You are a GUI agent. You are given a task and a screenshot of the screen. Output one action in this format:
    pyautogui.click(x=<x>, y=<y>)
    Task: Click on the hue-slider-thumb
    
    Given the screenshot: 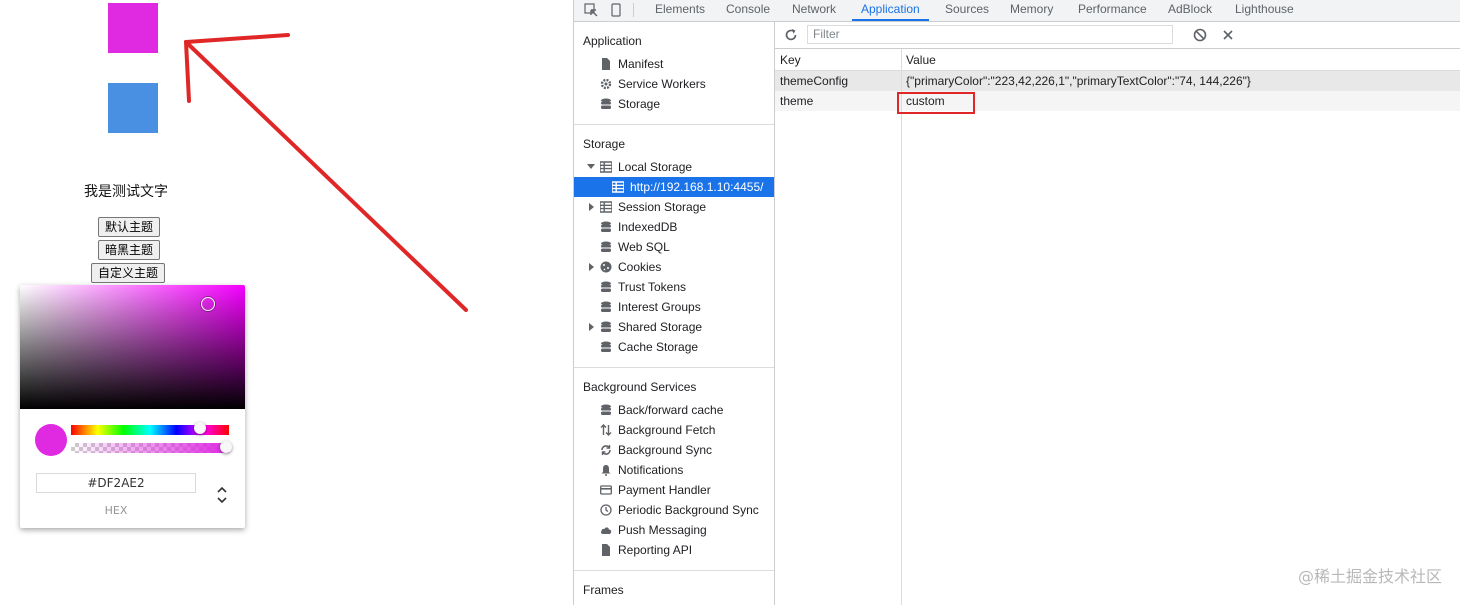 What is the action you would take?
    pyautogui.click(x=200, y=428)
    